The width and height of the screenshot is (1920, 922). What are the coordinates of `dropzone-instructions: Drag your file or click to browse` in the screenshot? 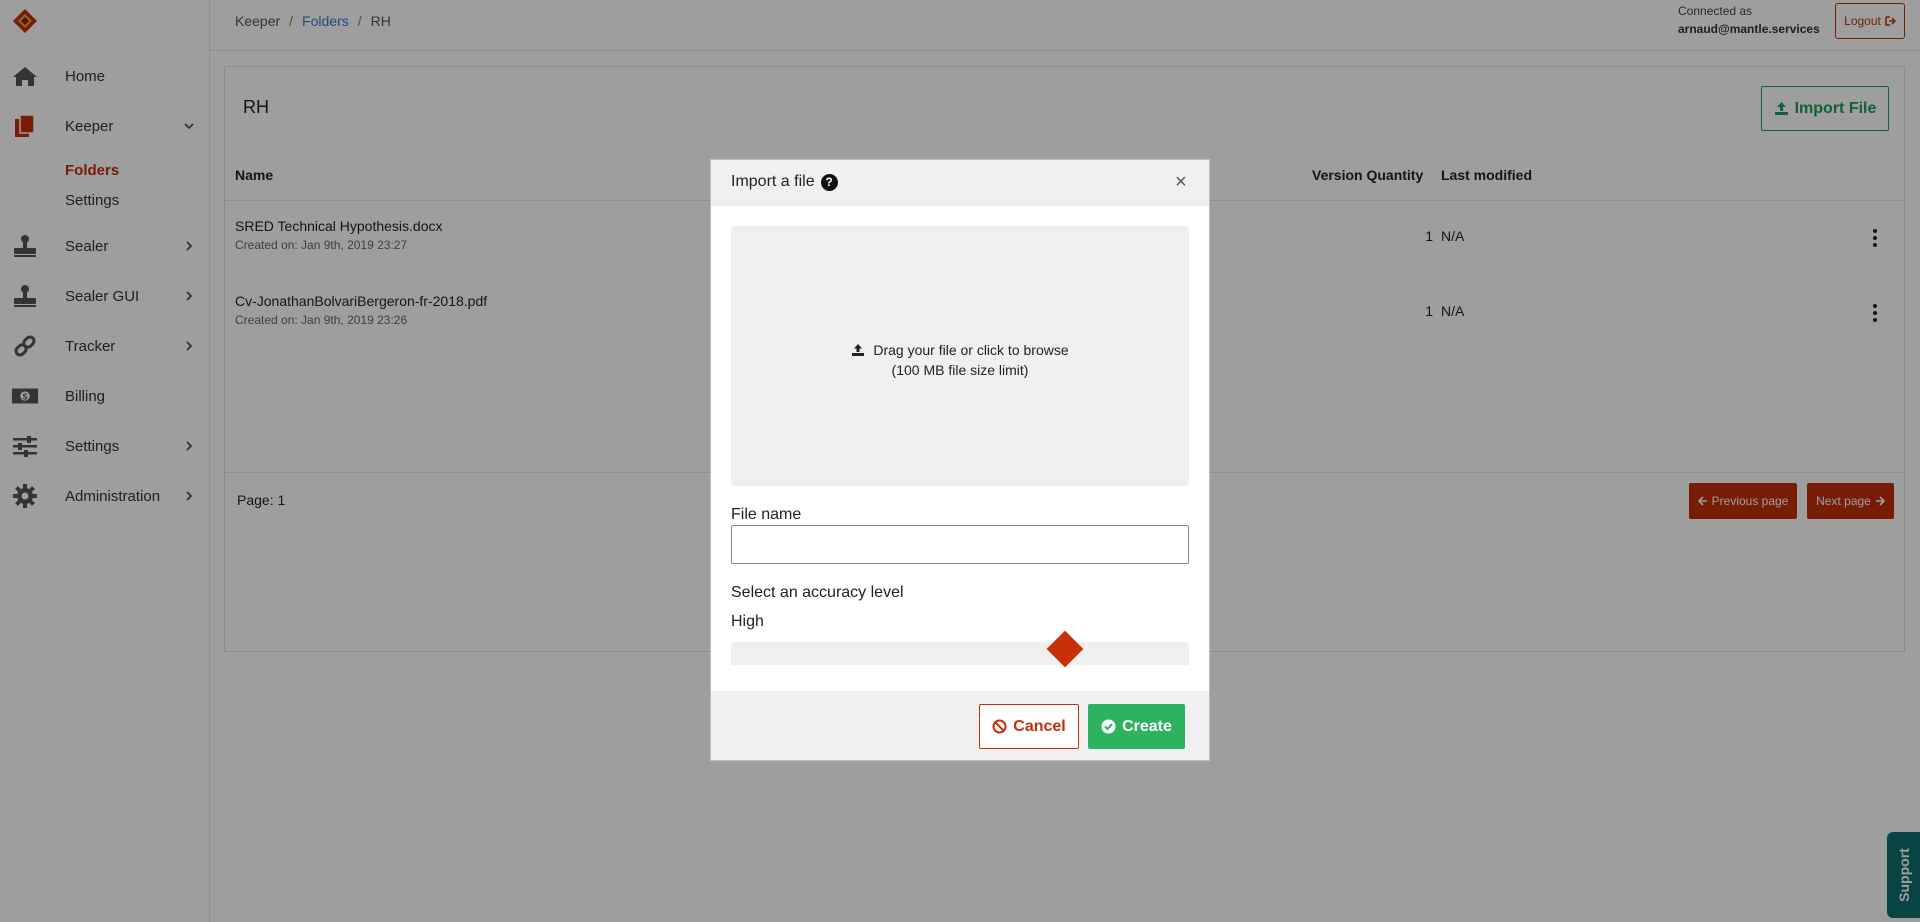 It's located at (960, 350).